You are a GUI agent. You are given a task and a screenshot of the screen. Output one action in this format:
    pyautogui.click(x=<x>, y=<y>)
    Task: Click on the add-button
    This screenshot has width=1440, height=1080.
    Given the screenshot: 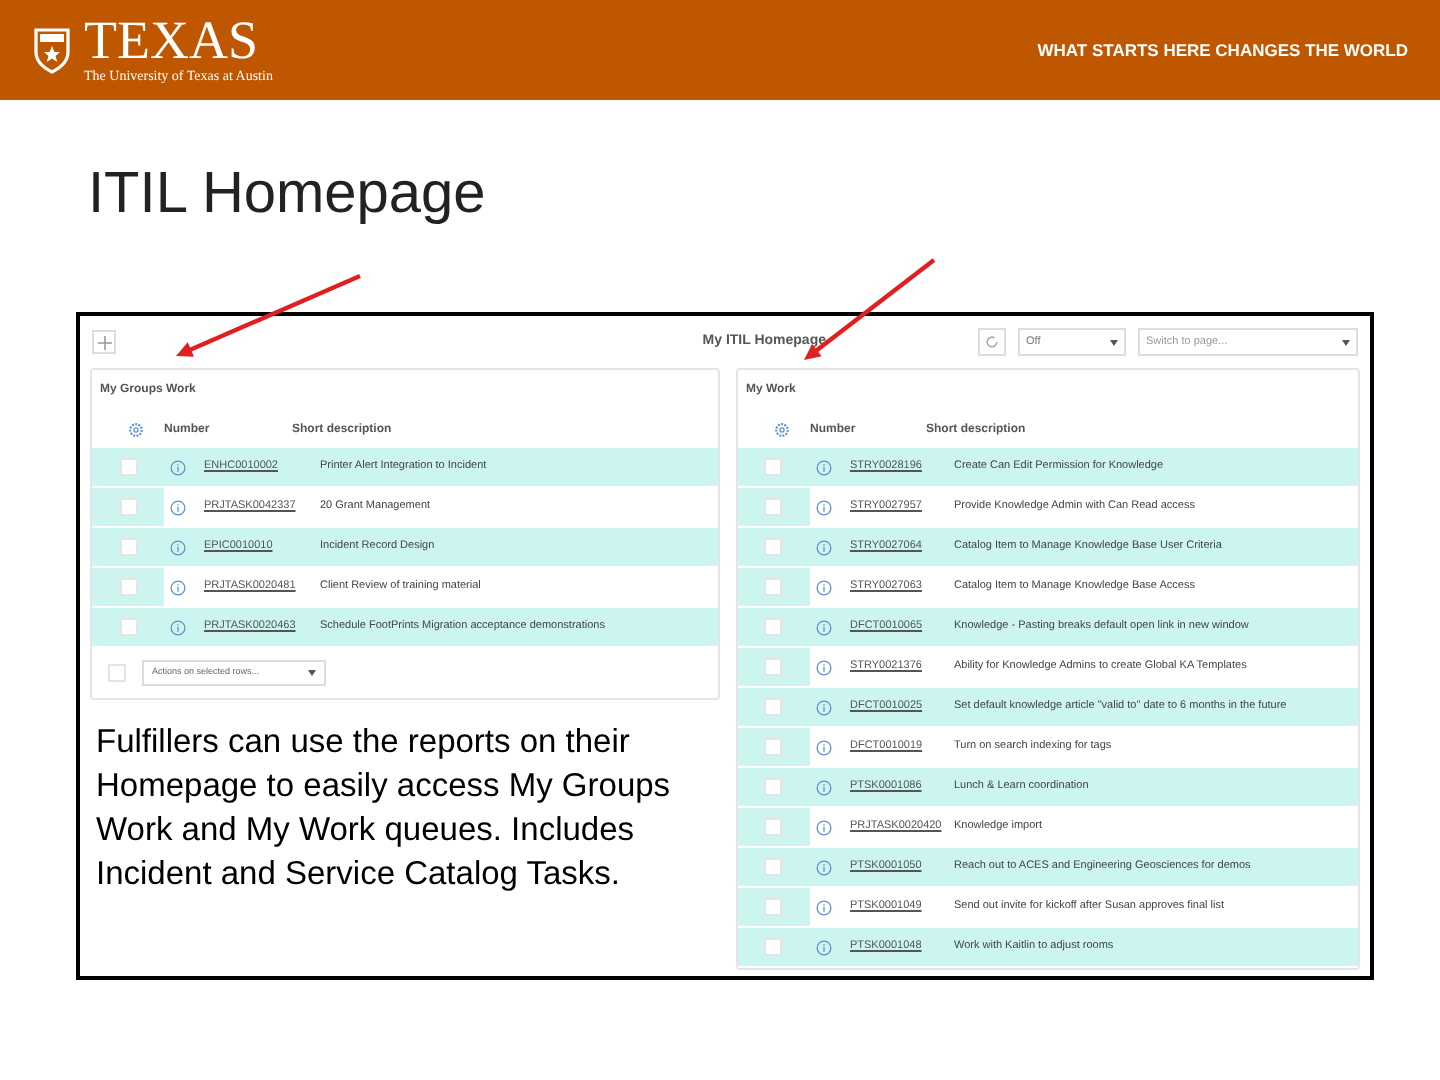 What is the action you would take?
    pyautogui.click(x=104, y=342)
    